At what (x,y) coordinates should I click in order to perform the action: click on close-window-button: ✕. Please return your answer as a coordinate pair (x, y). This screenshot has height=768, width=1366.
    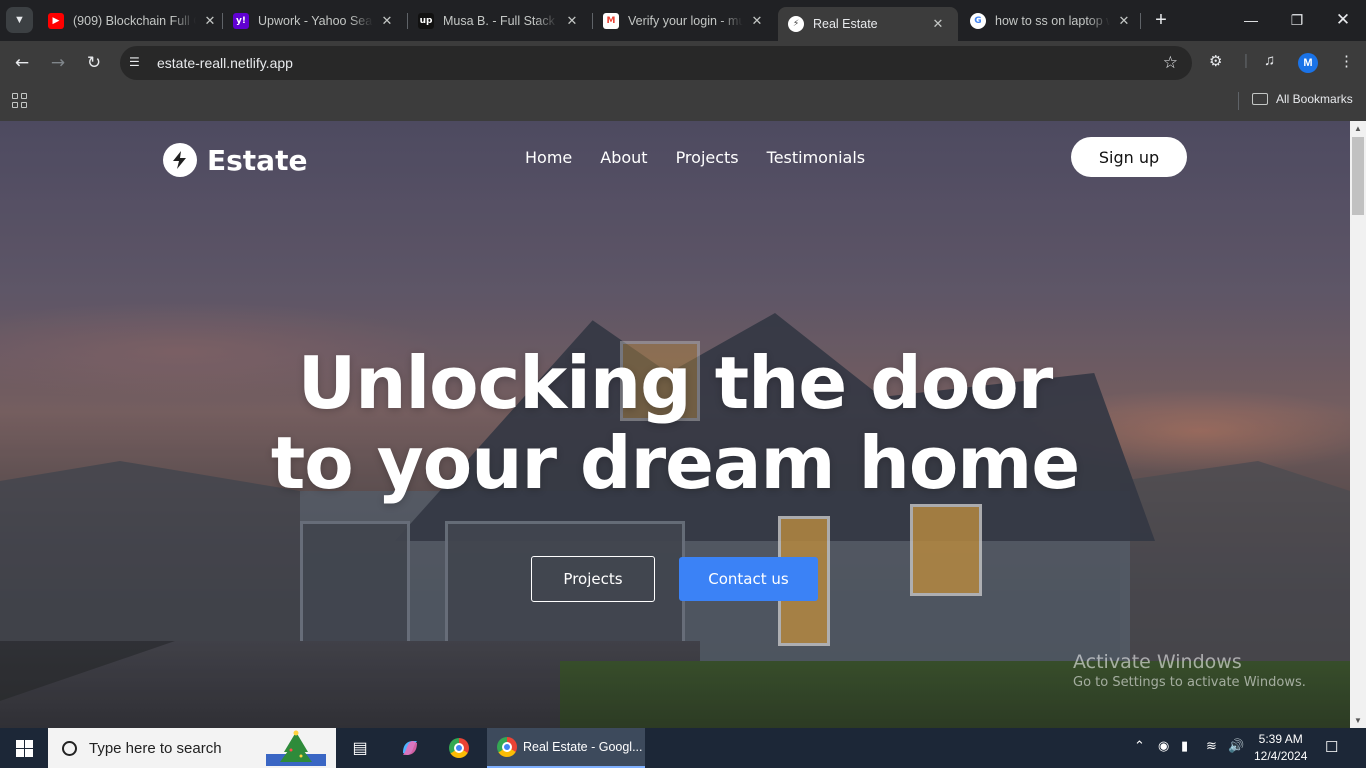
    Looking at the image, I should click on (1343, 20).